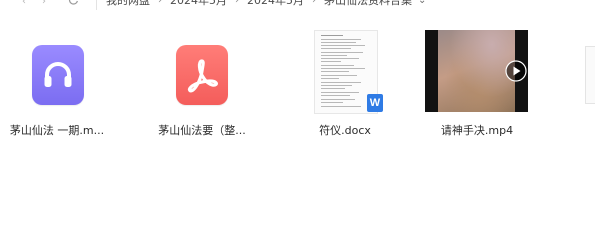 The height and width of the screenshot is (243, 595). I want to click on play-icon, so click(516, 71).